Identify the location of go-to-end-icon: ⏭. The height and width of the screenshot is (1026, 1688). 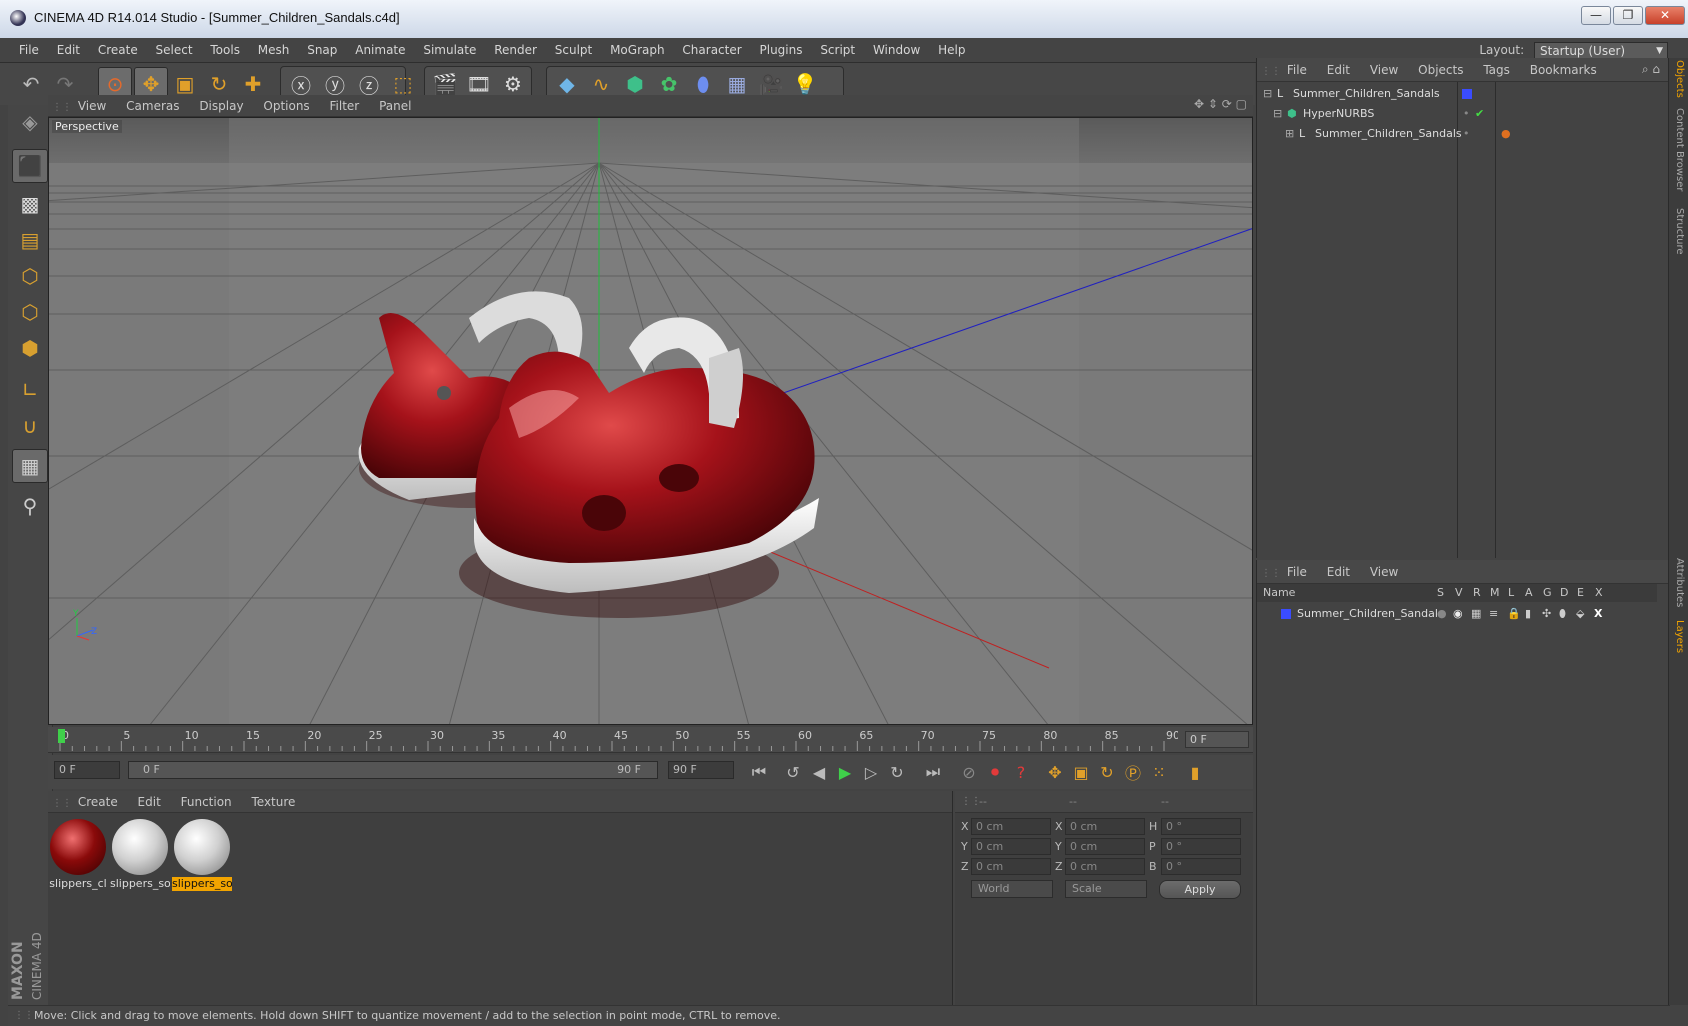
(933, 772).